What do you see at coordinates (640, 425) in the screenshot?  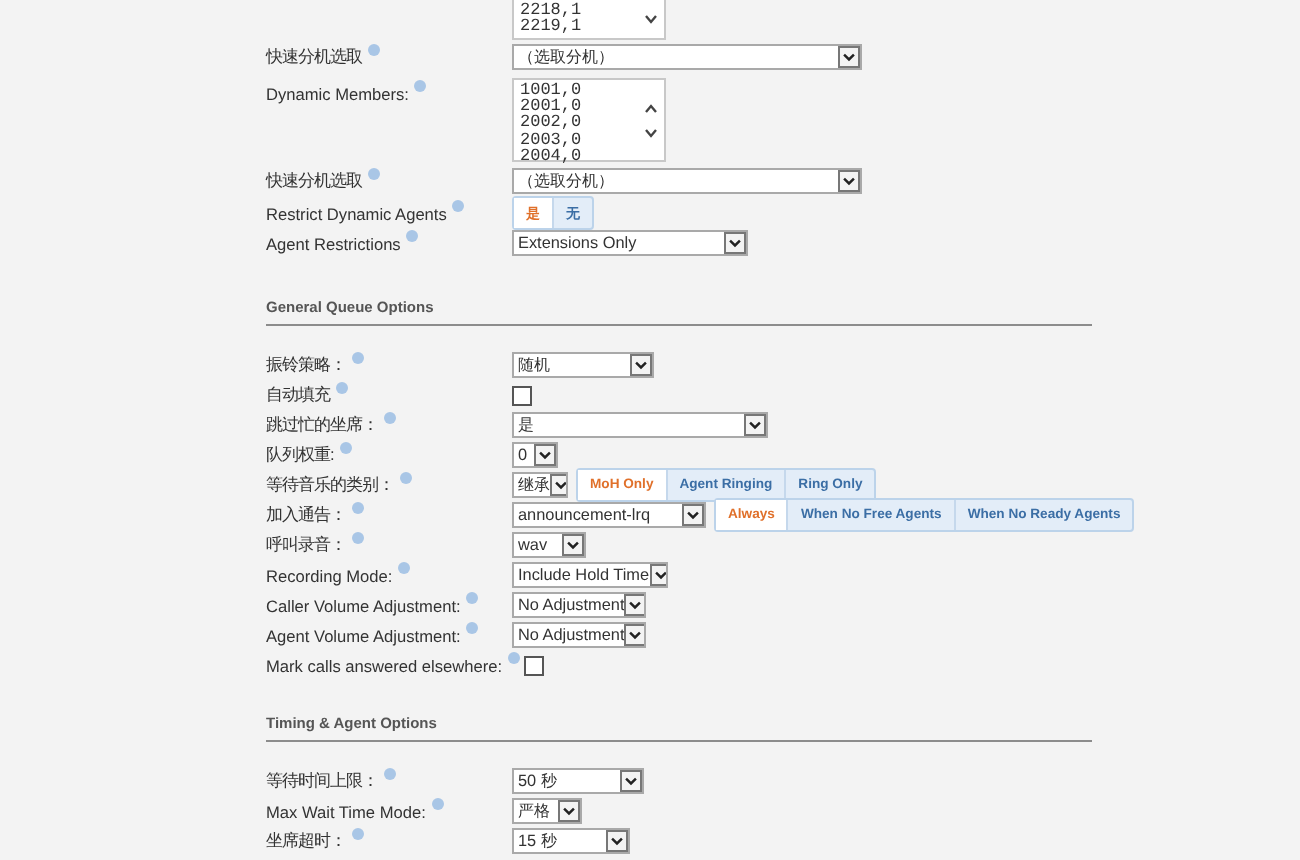 I see `select-field: 是` at bounding box center [640, 425].